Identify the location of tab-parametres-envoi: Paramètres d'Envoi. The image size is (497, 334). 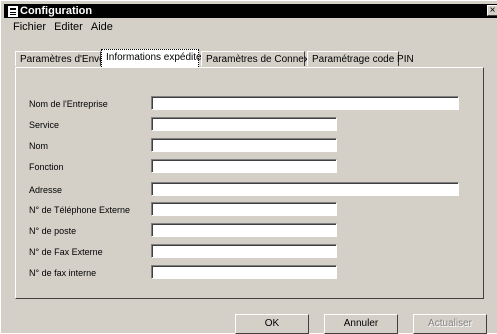
(61, 58).